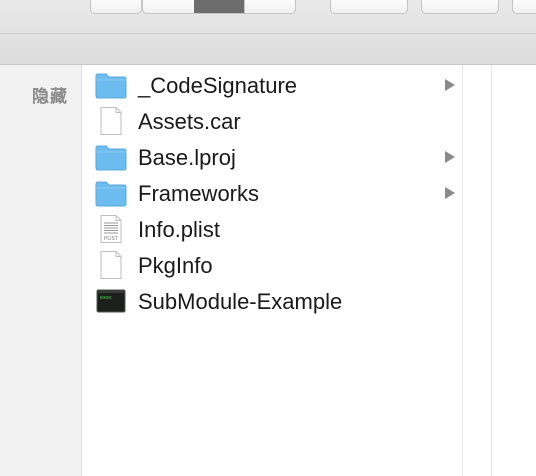 The image size is (536, 476). Describe the element at coordinates (272, 121) in the screenshot. I see `file-row: Assets.car` at that location.